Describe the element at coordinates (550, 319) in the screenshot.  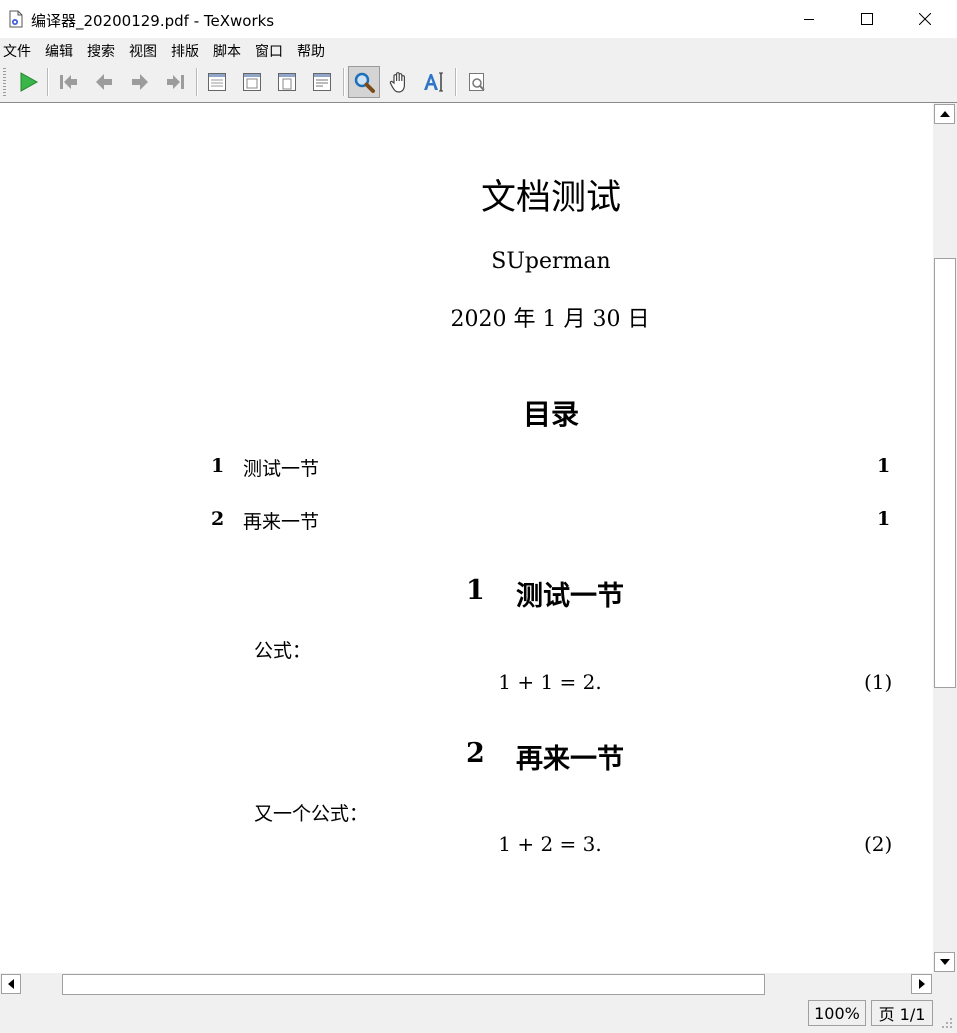
I see `document-date: 2020 年 1 月 30 日` at that location.